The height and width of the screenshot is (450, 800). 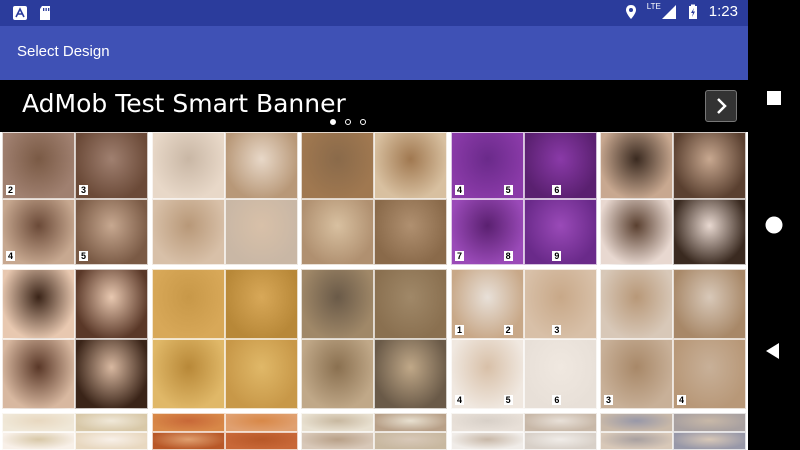 I want to click on tile-messy-bun, so click(x=524, y=431).